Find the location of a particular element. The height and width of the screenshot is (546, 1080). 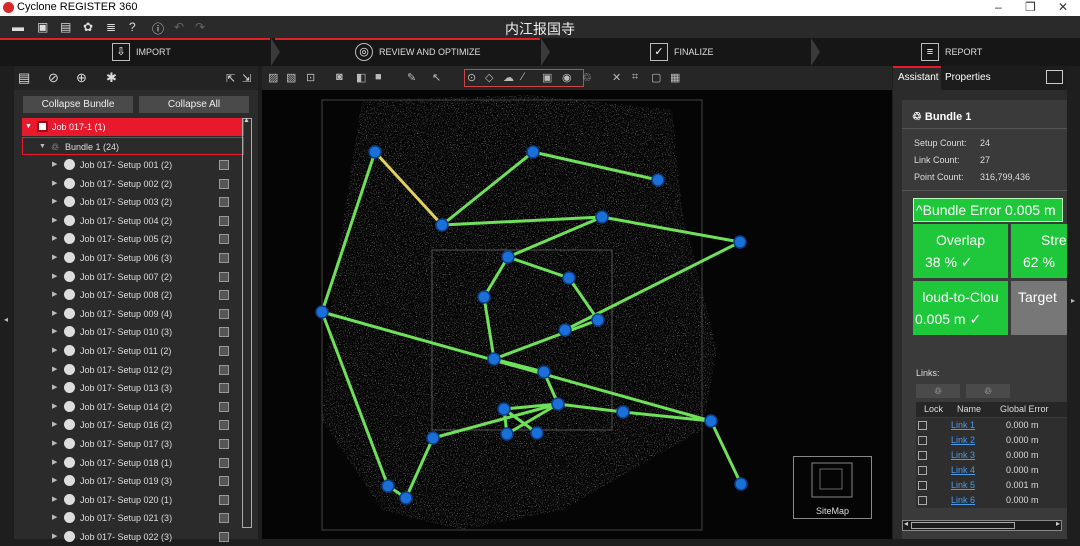

target-icon: ⊙ is located at coordinates (471, 77).